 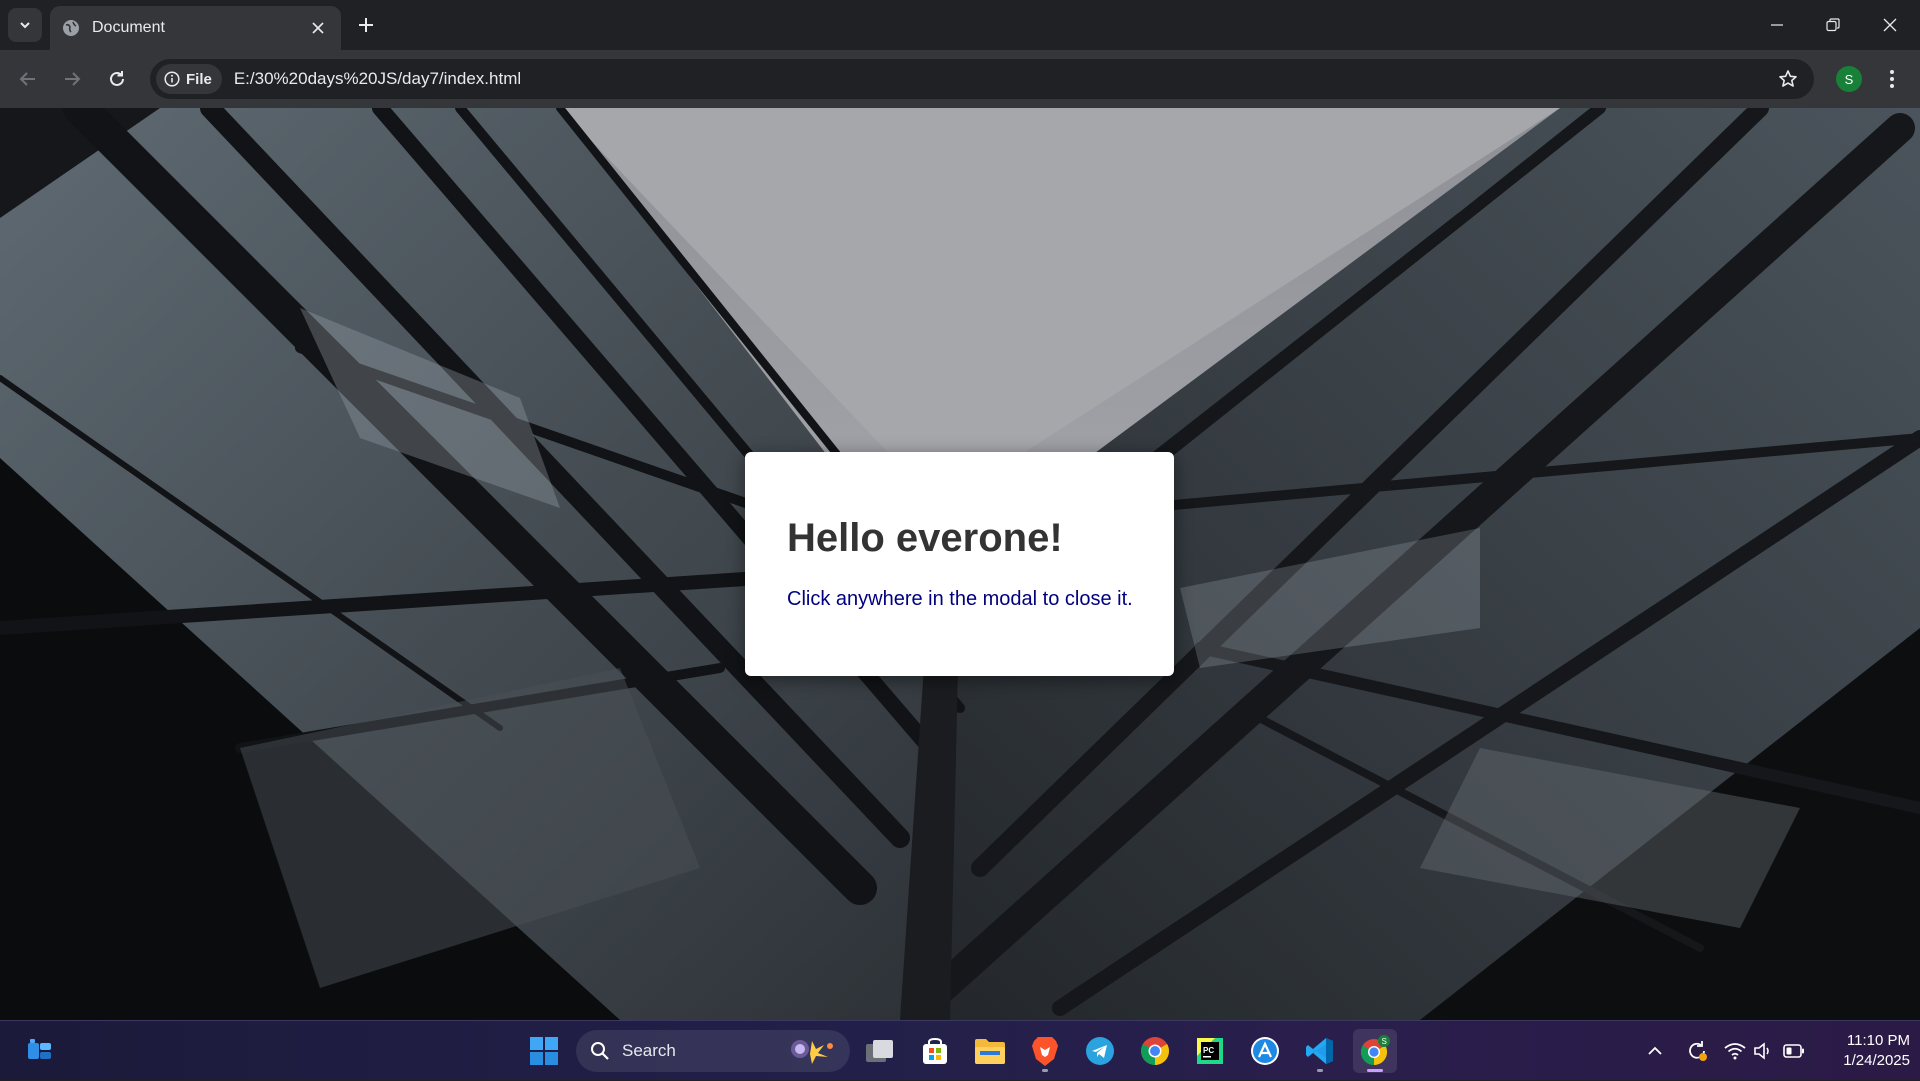 I want to click on start-button, so click(x=544, y=1051).